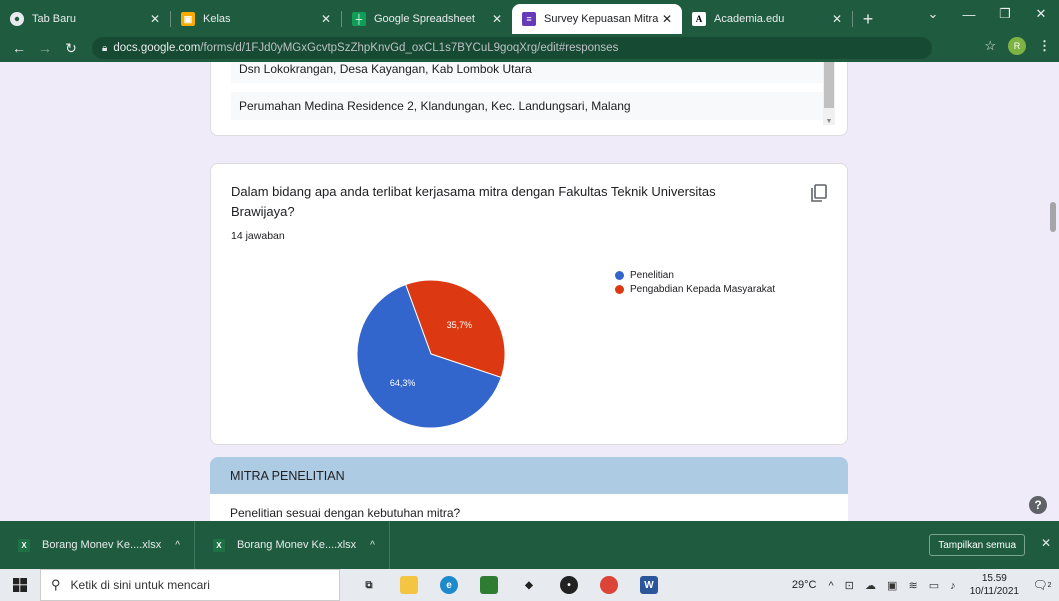  Describe the element at coordinates (893, 585) in the screenshot. I see `tray-icons: ^ ⊡ ☁ ▣ ≋ ▭ ♪` at that location.